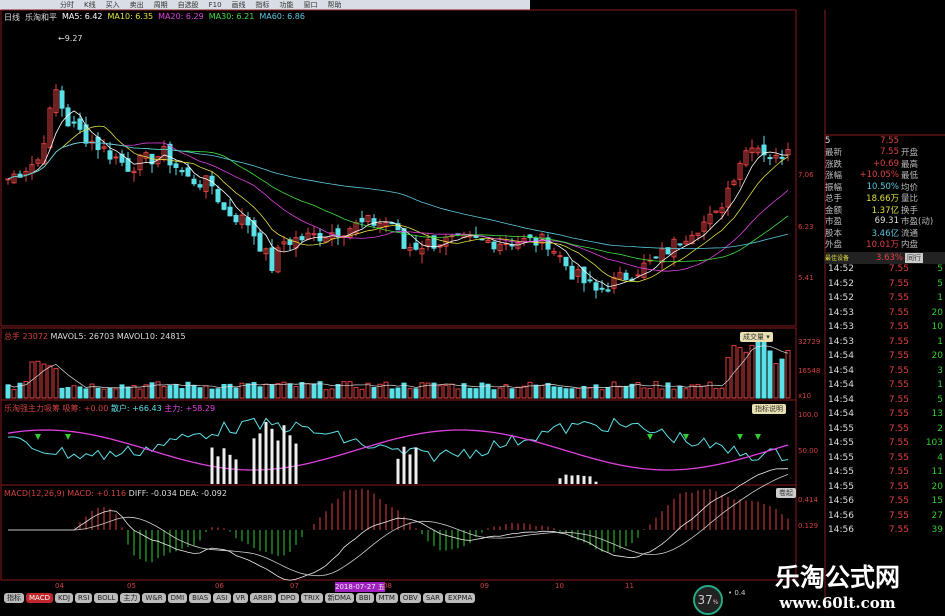 The height and width of the screenshot is (616, 945). Describe the element at coordinates (834, 199) in the screenshot. I see `quote-label: 总手` at that location.